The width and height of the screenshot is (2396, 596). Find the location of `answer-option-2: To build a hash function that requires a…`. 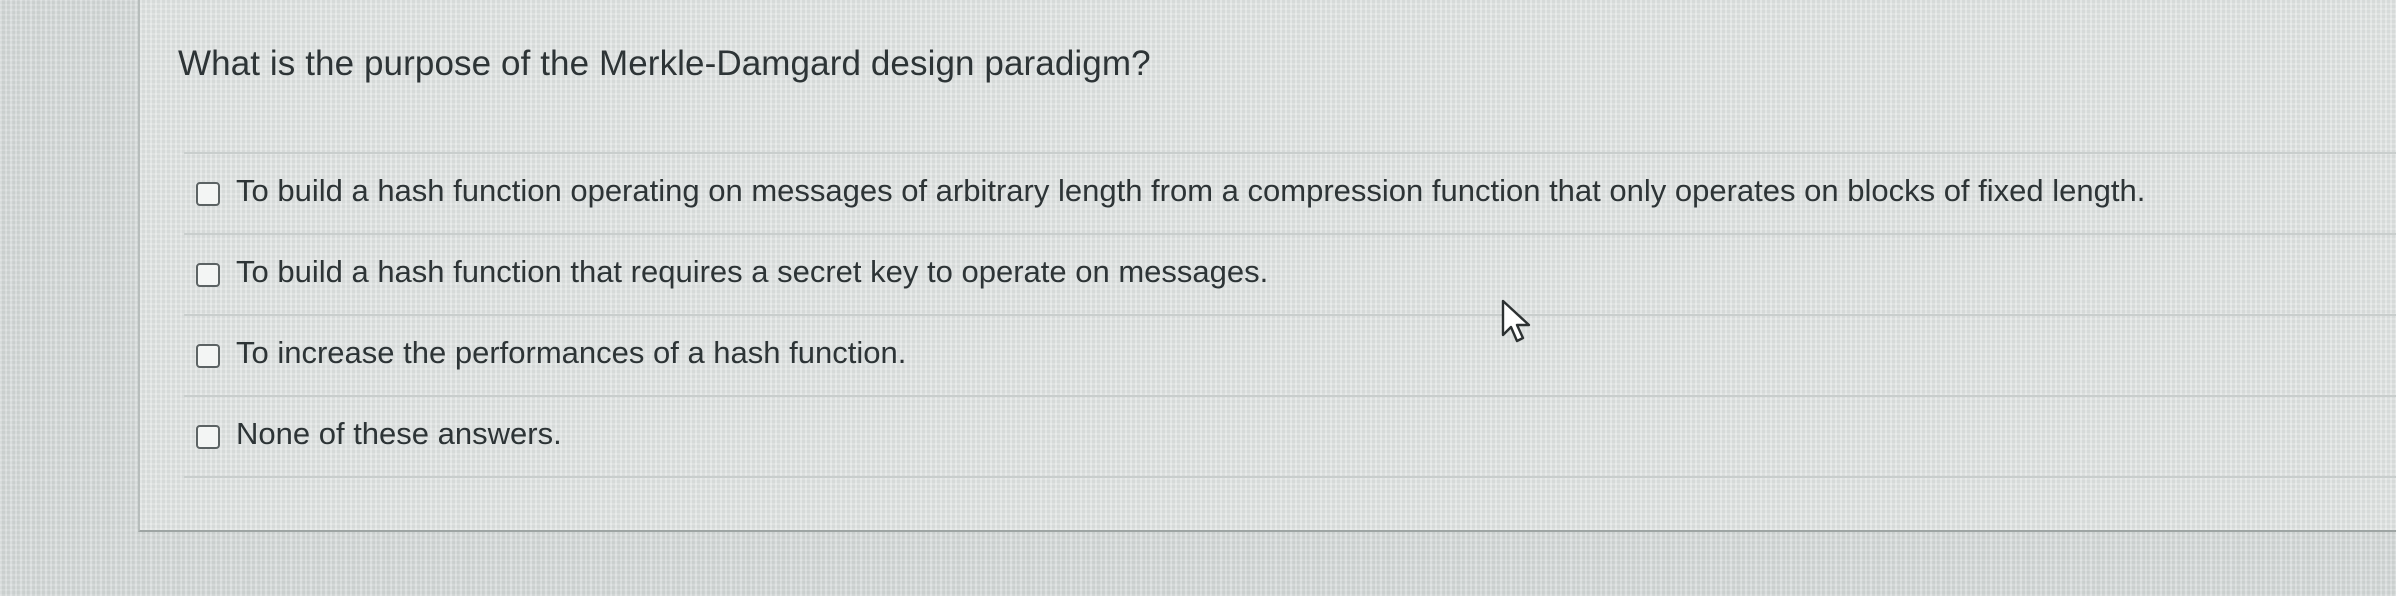

answer-option-2: To build a hash function that requires a… is located at coordinates (1290, 275).